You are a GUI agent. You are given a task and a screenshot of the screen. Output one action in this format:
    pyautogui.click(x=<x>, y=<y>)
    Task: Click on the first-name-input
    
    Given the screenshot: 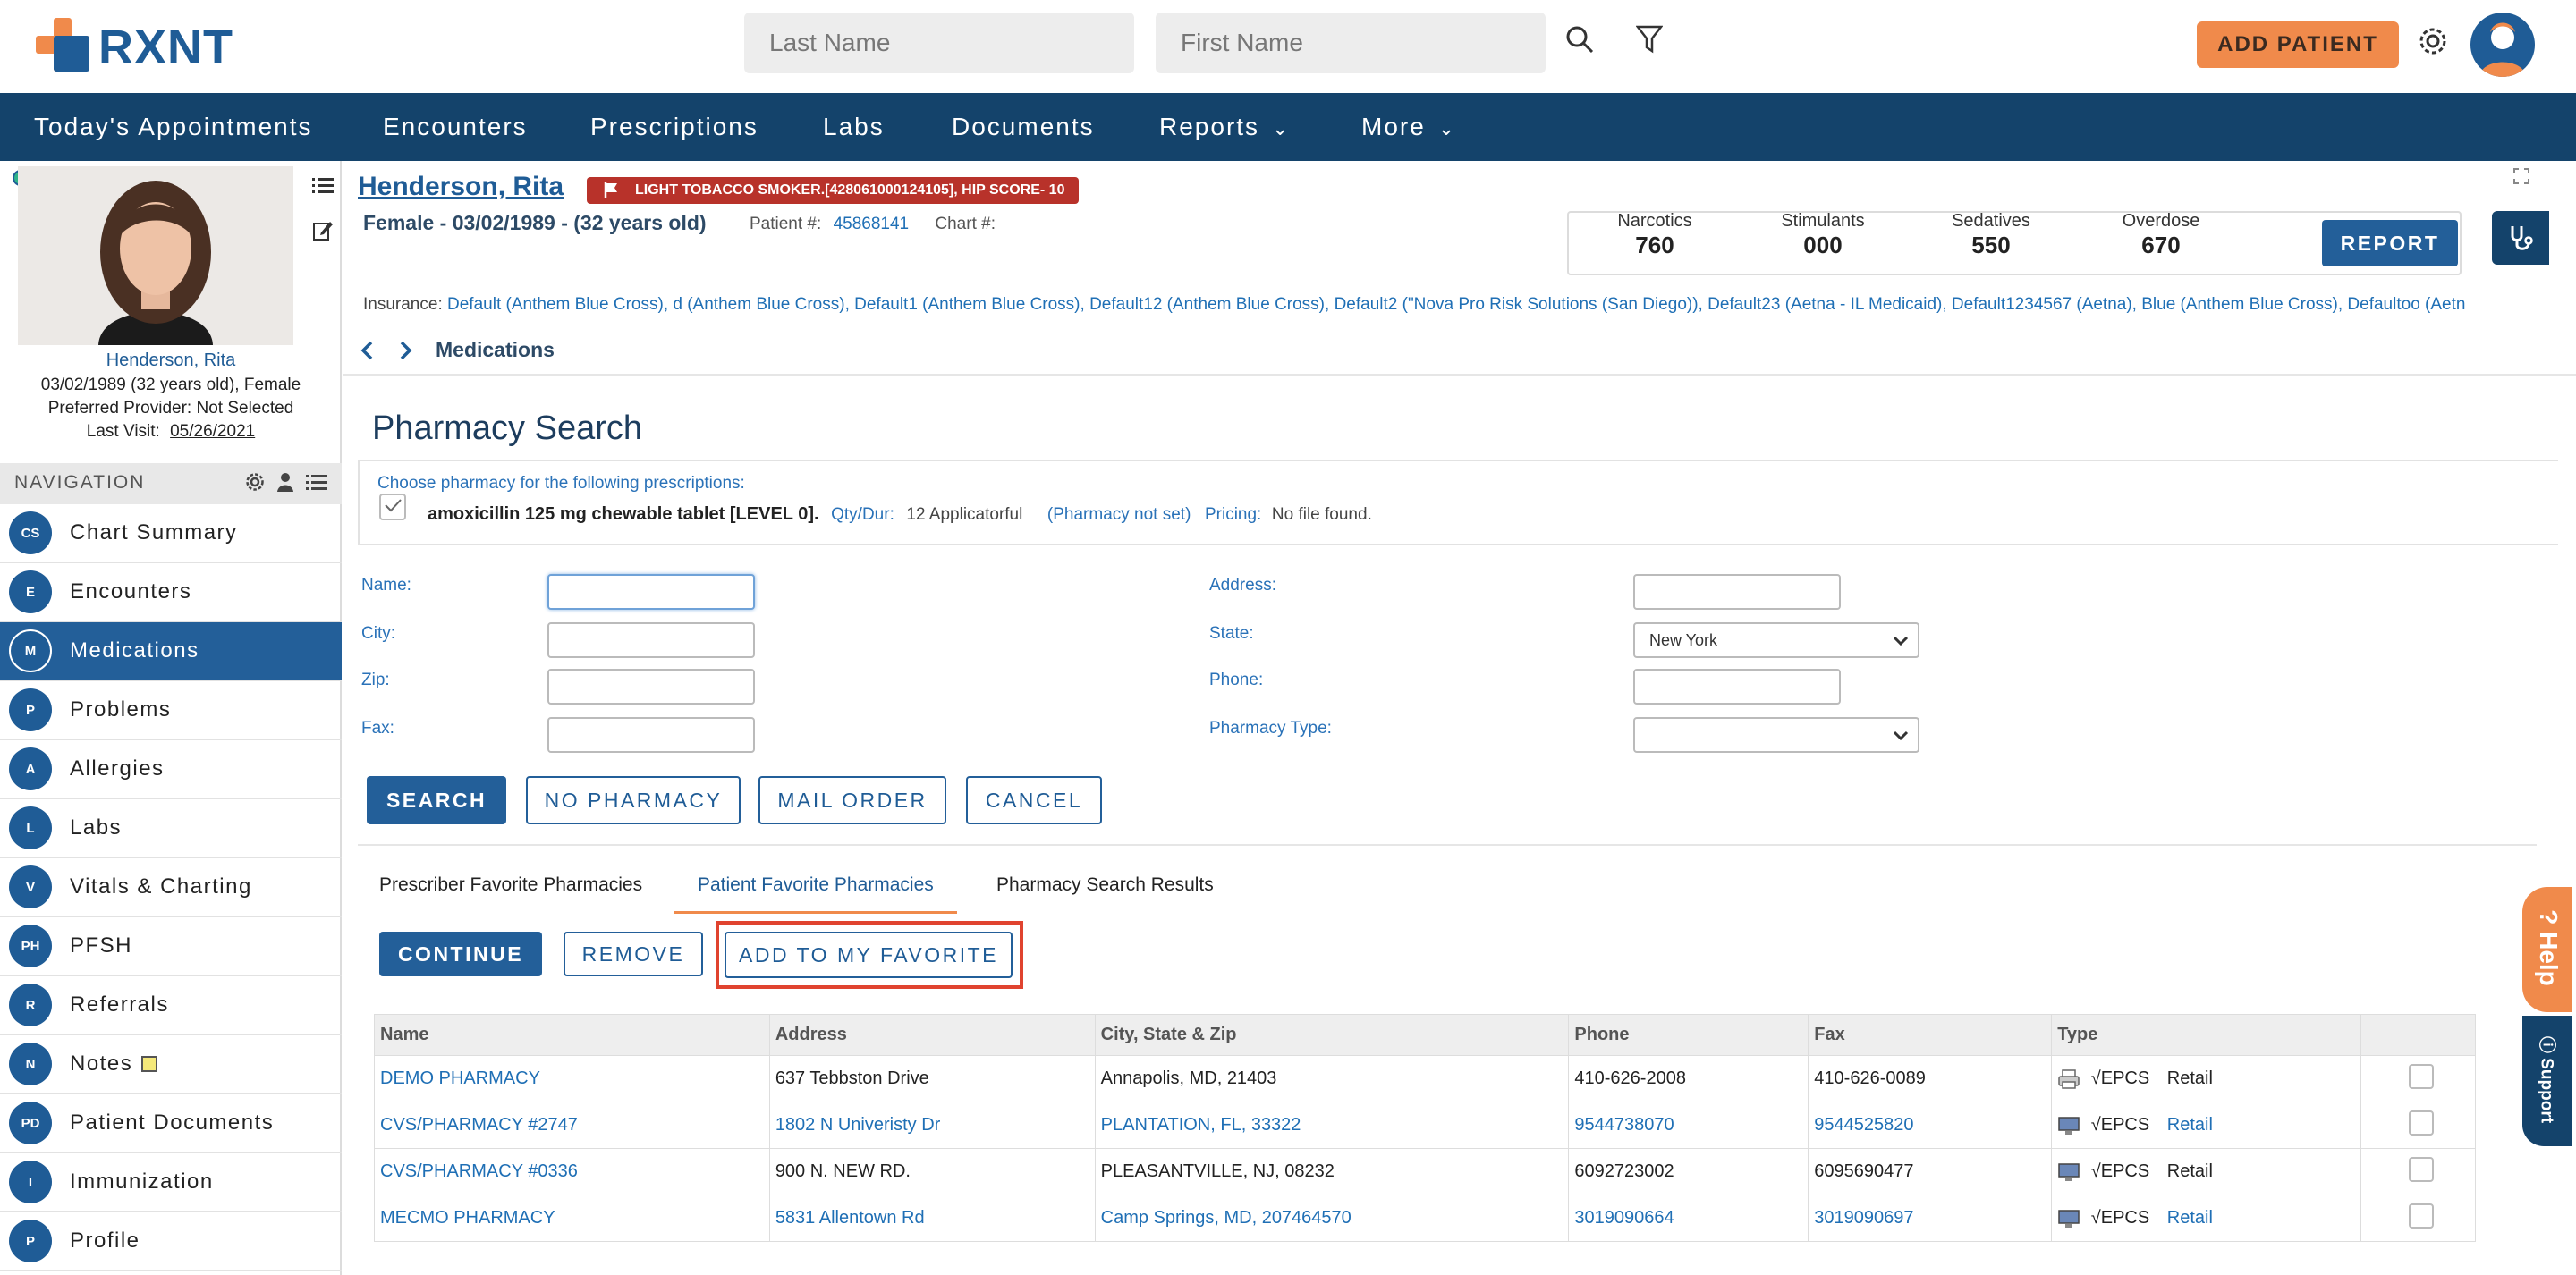 What is the action you would take?
    pyautogui.click(x=1351, y=43)
    